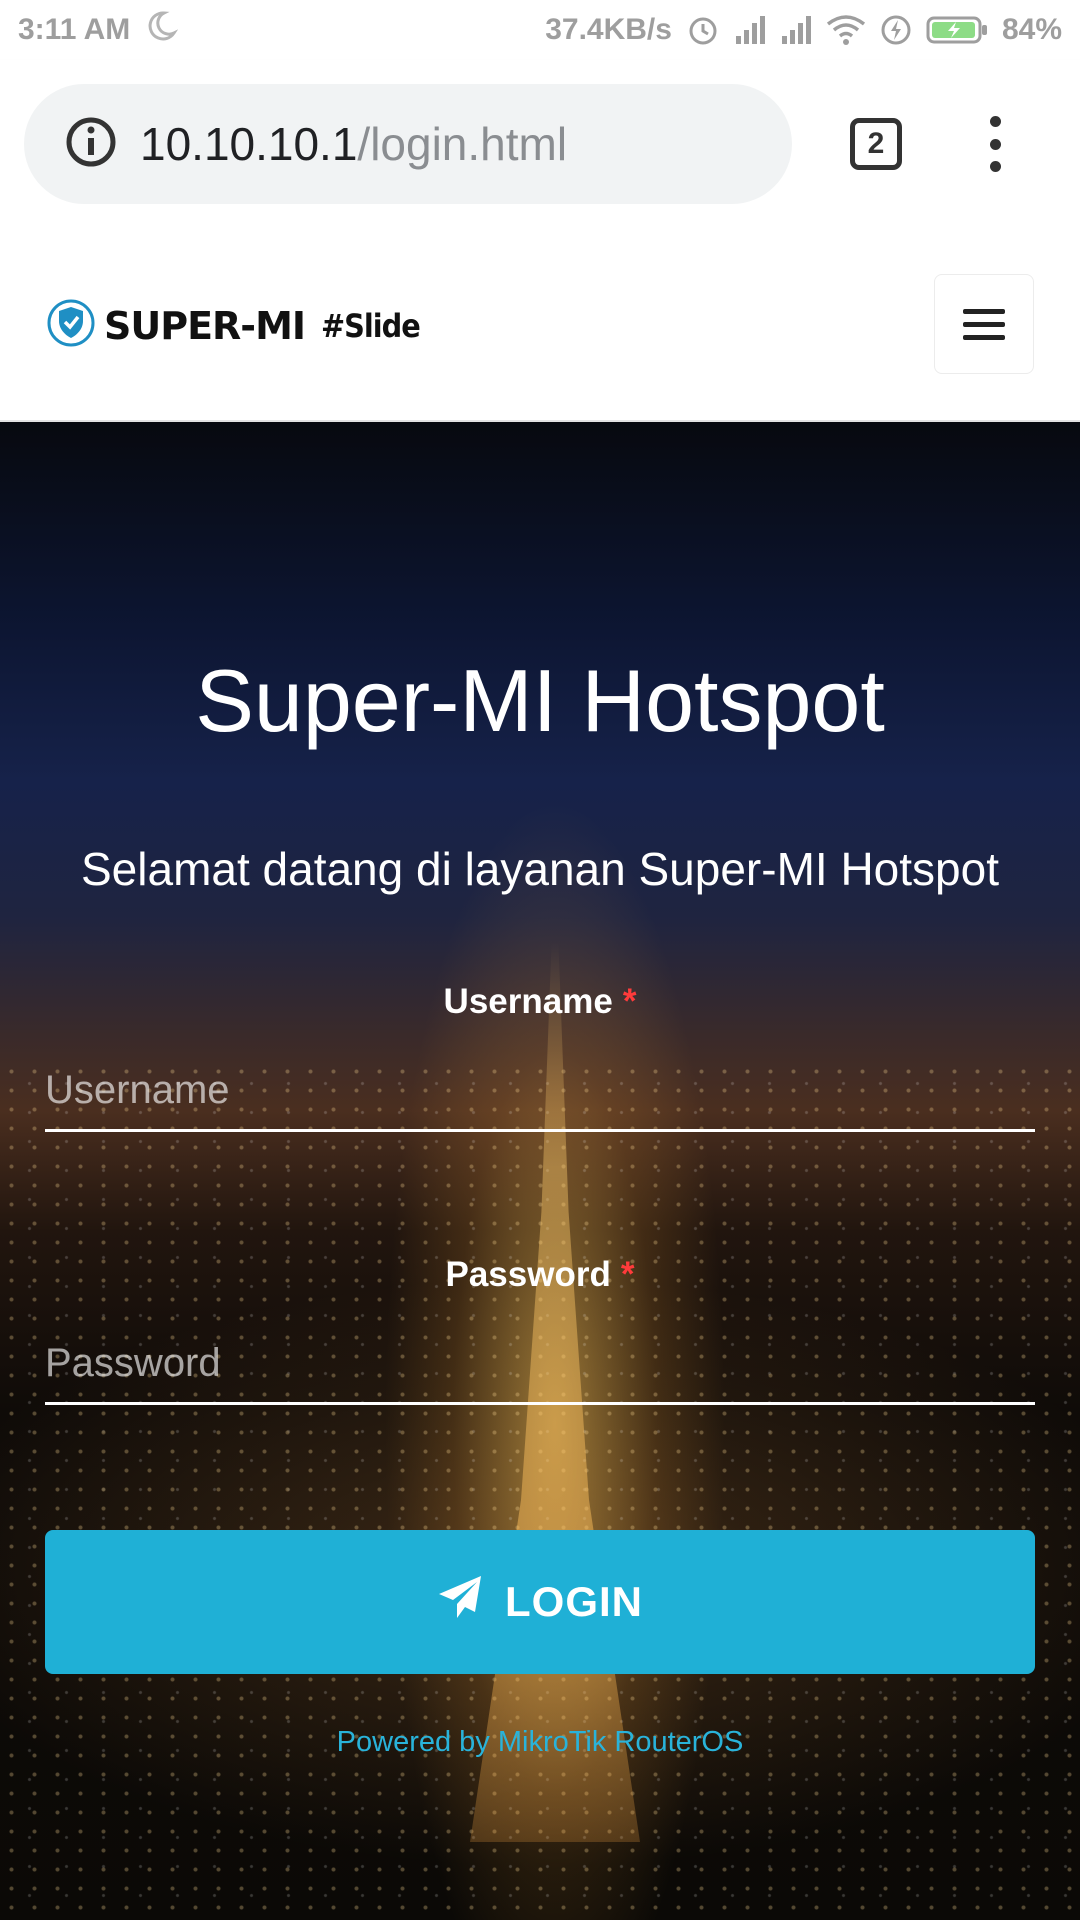  I want to click on shield-check-icon, so click(71, 325).